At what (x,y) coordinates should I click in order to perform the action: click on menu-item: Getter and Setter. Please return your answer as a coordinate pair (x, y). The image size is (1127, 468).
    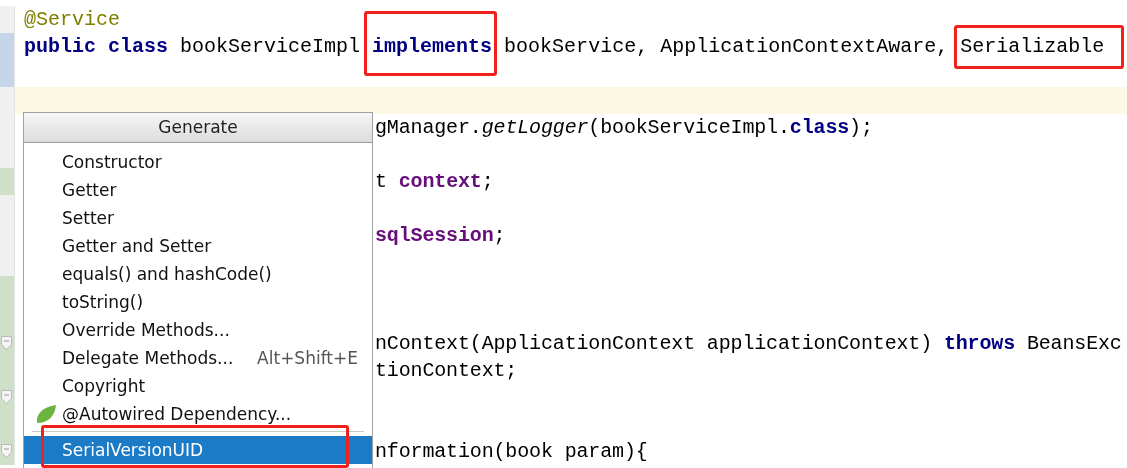
    Looking at the image, I should click on (198, 246).